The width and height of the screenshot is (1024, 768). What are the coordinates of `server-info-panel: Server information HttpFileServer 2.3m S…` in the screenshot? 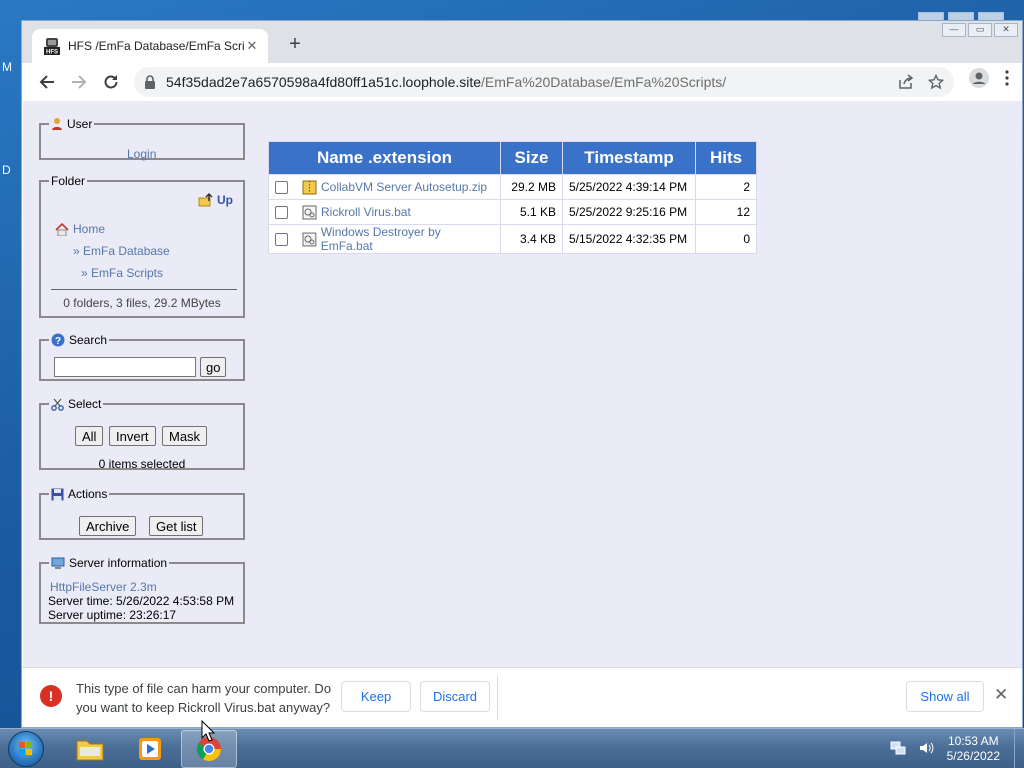 It's located at (142, 590).